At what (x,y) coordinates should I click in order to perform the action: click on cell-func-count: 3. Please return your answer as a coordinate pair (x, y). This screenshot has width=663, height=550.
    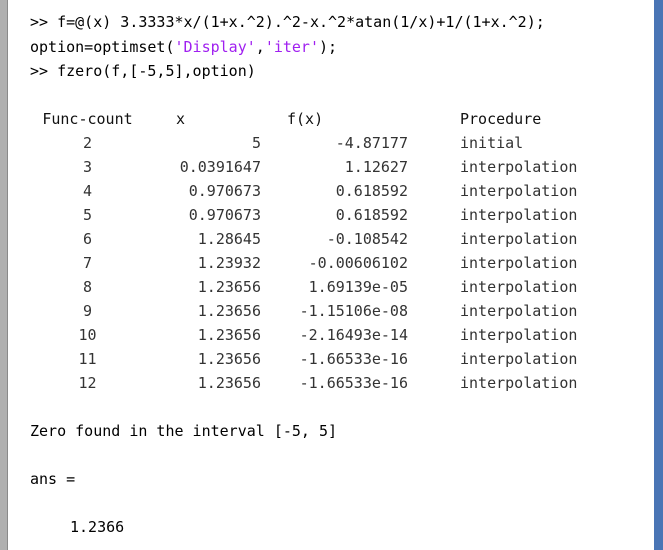
    Looking at the image, I should click on (87, 167).